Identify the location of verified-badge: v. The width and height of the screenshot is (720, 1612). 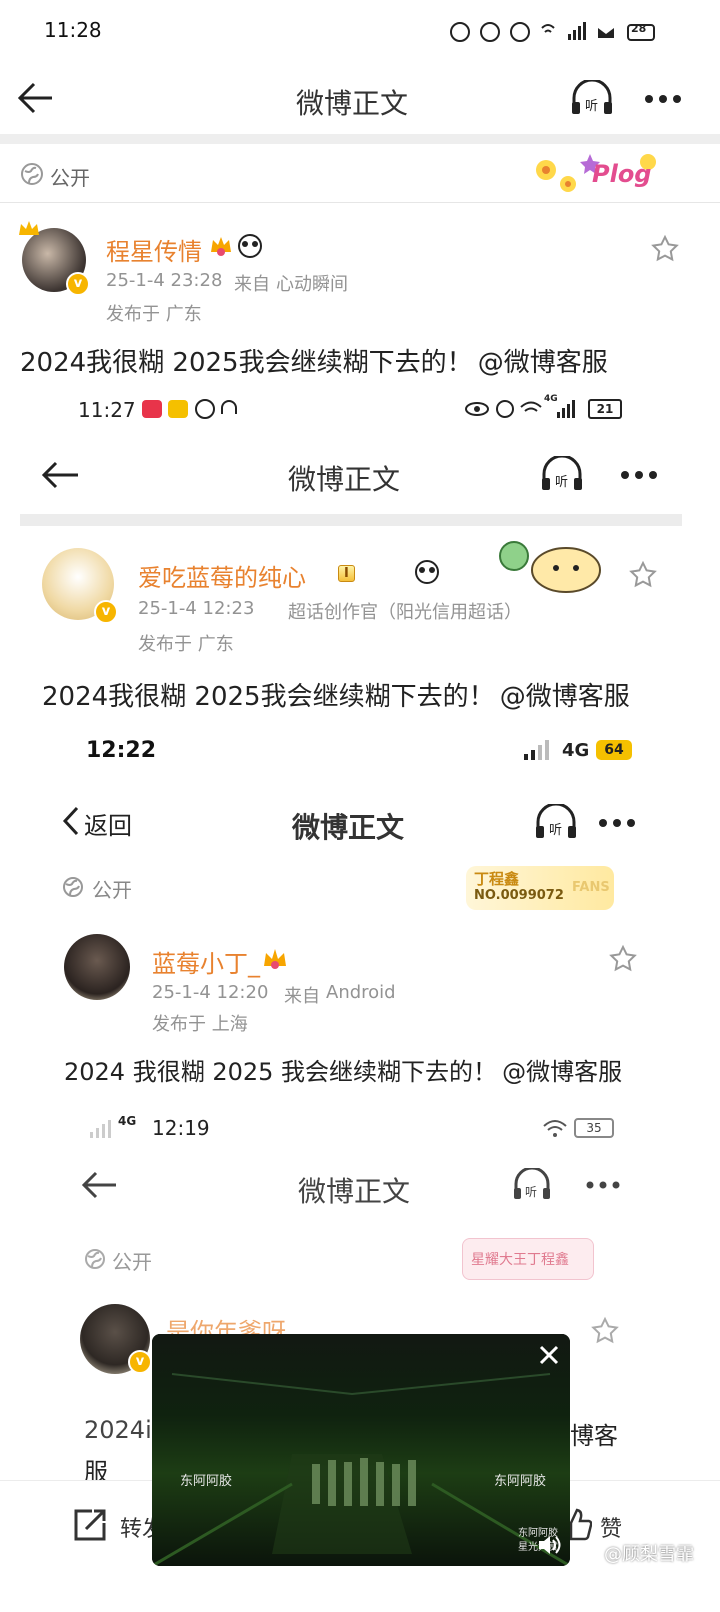
(78, 284).